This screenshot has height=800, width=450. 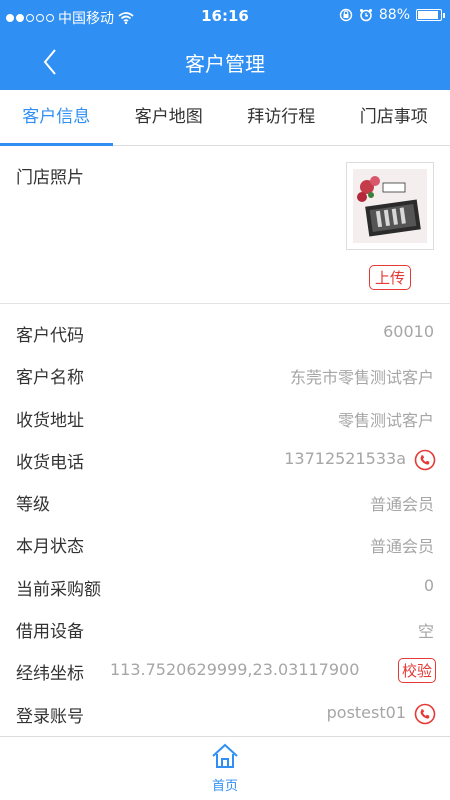 What do you see at coordinates (50, 674) in the screenshot?
I see `coordinates-label: 经纬坐标` at bounding box center [50, 674].